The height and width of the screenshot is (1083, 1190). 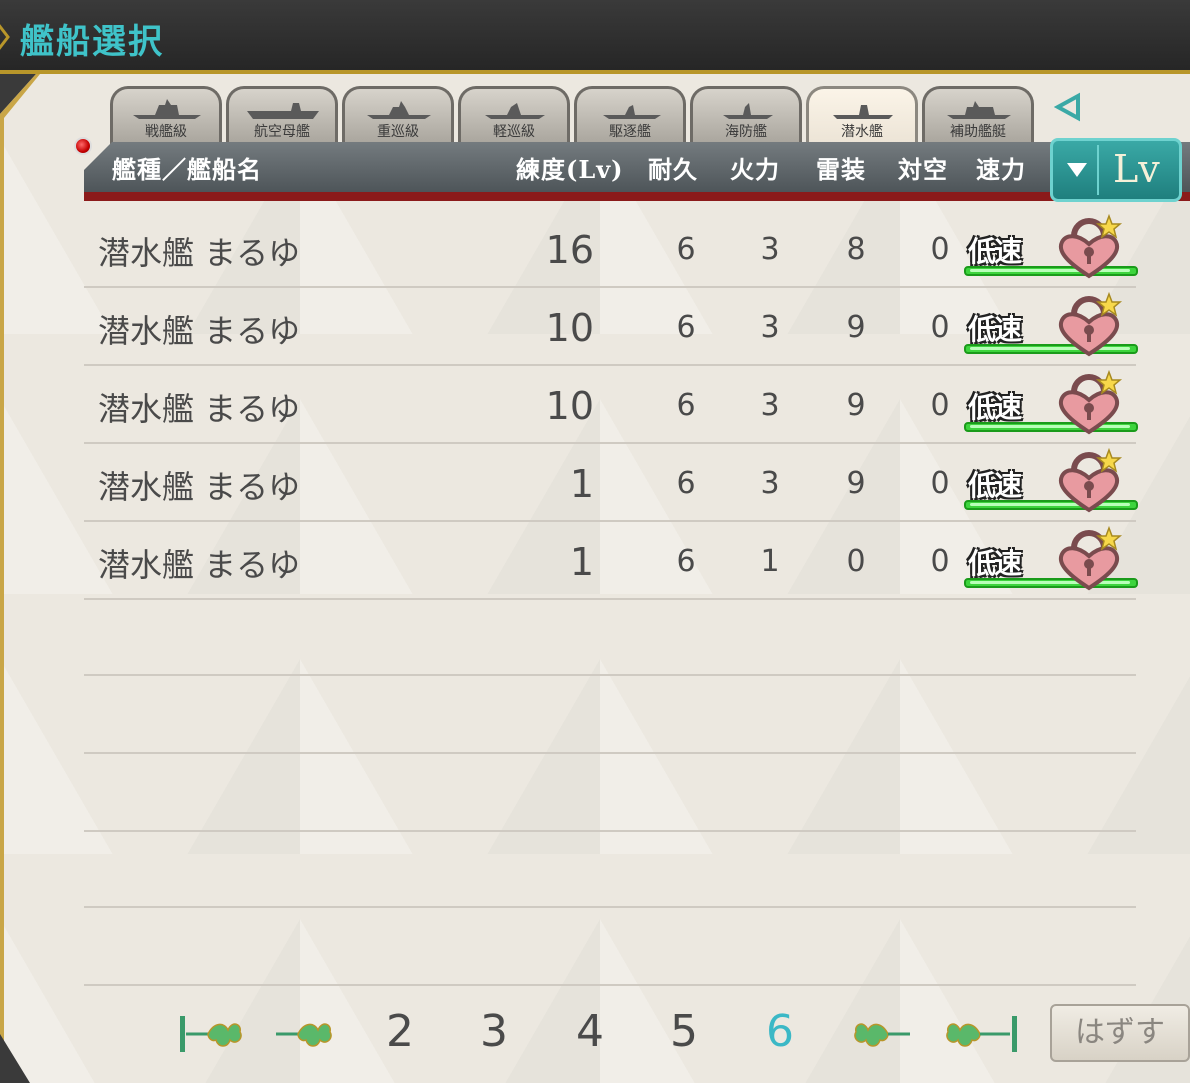 I want to click on prev-page-icon, so click(x=305, y=1034).